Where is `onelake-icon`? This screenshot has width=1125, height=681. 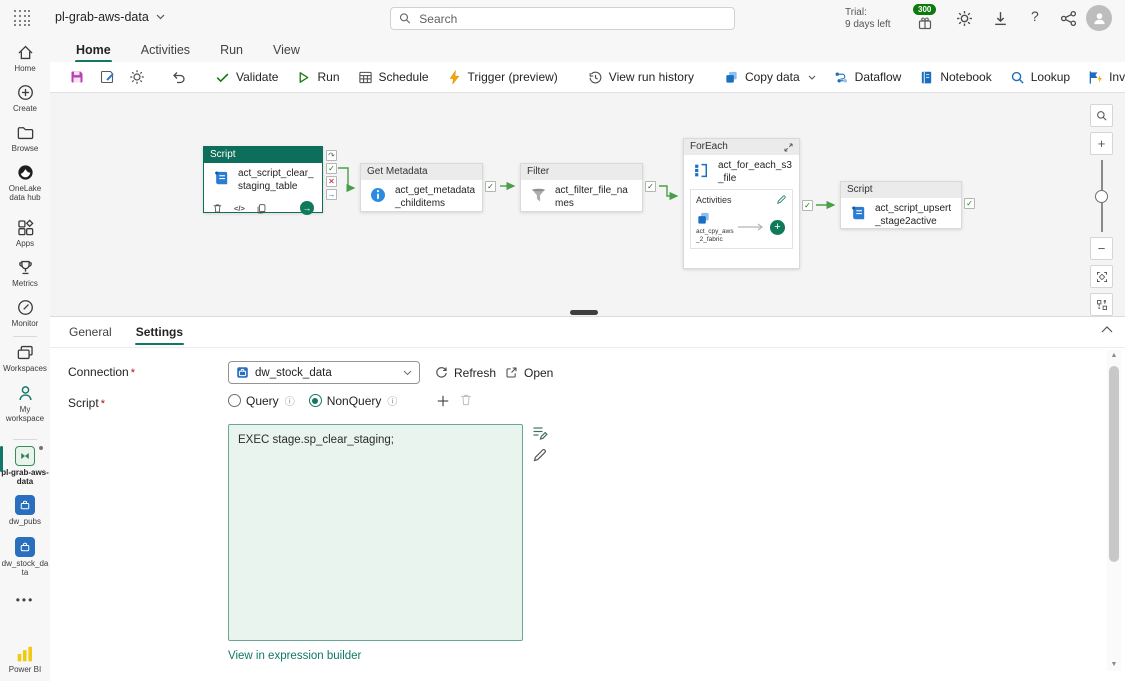 onelake-icon is located at coordinates (25, 172).